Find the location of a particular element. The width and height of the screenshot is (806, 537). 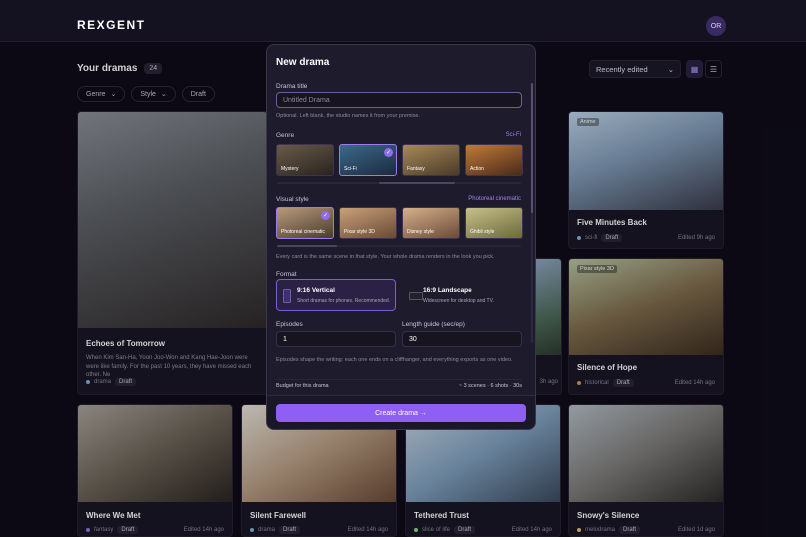

modal-scrollbar is located at coordinates (532, 213).